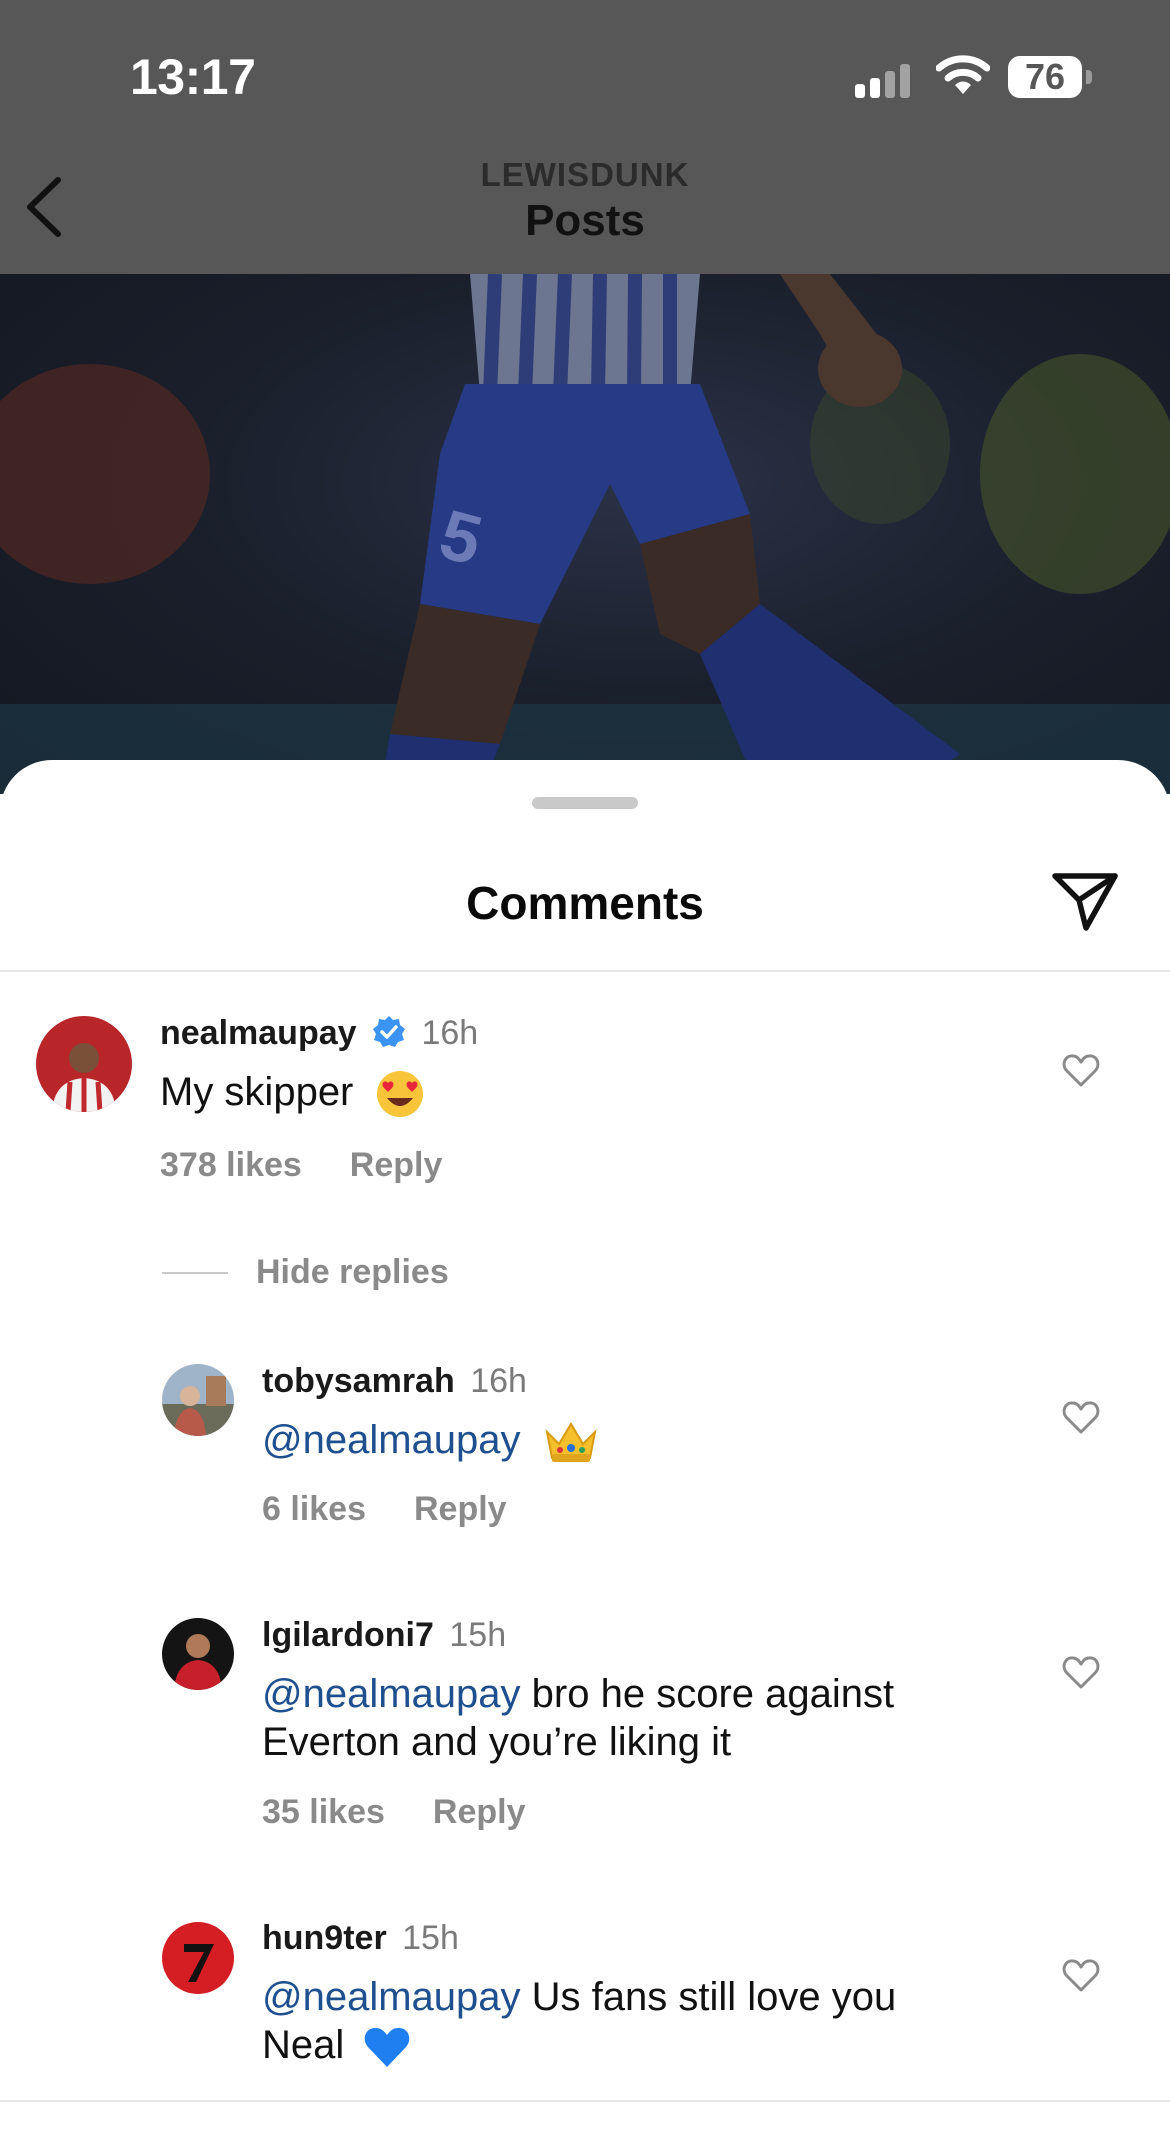 The width and height of the screenshot is (1170, 2145). Describe the element at coordinates (497, 1742) in the screenshot. I see `reply-body-line2: Everton and you’re liking it` at that location.